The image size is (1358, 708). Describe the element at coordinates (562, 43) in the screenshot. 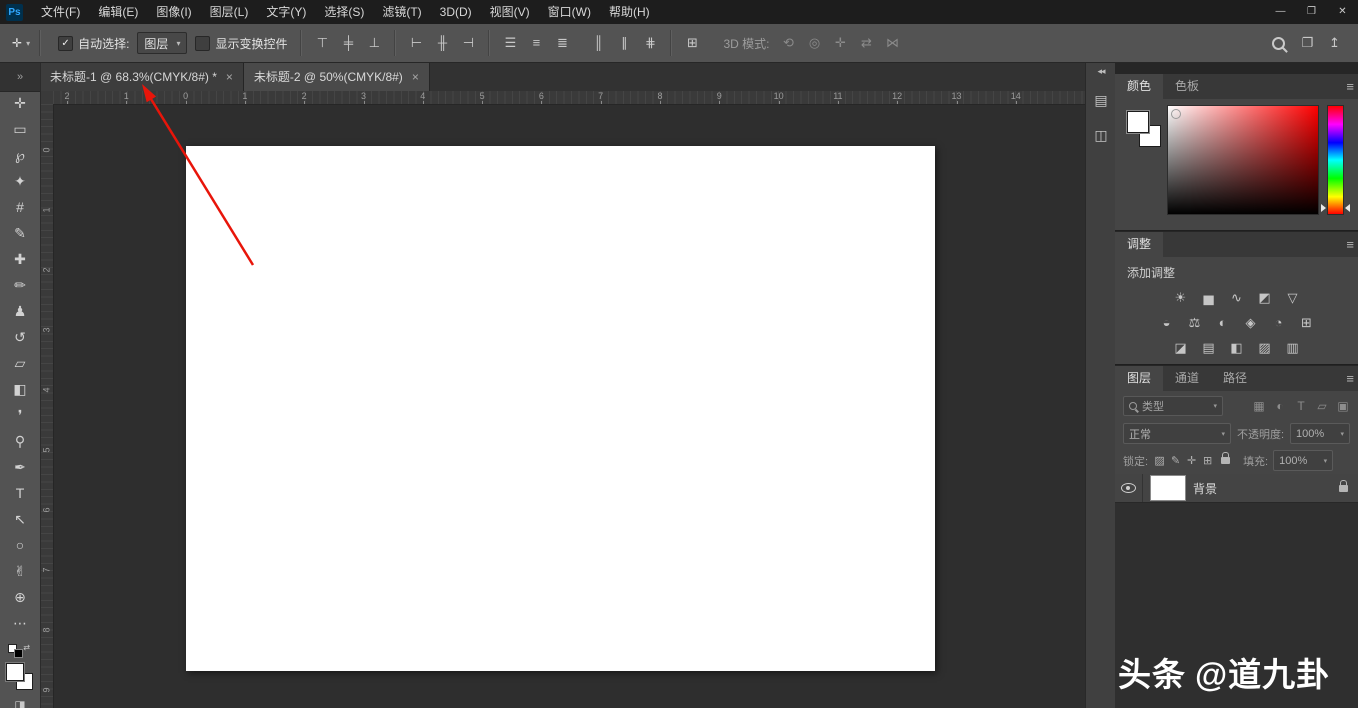

I see `distribute-bottom-edges-icon: ≣` at that location.